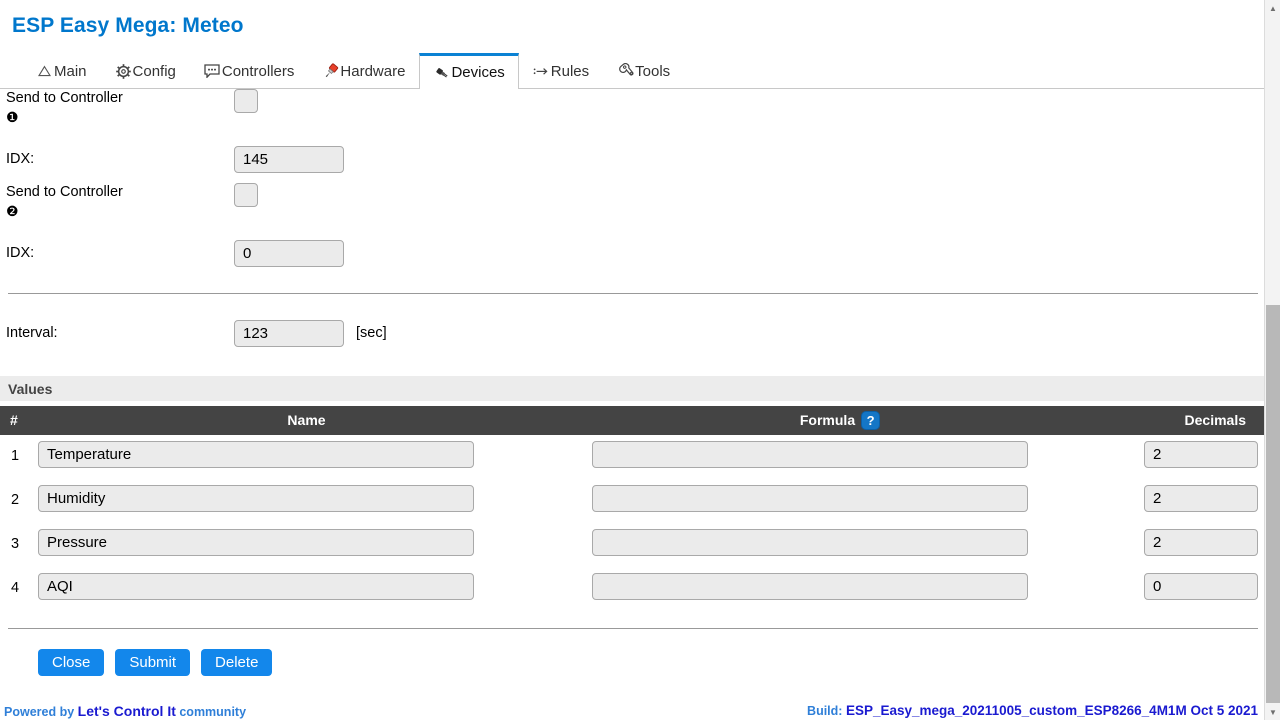  What do you see at coordinates (64, 107) in the screenshot?
I see `send-to-controller-1-label: Send to Controller ❶` at bounding box center [64, 107].